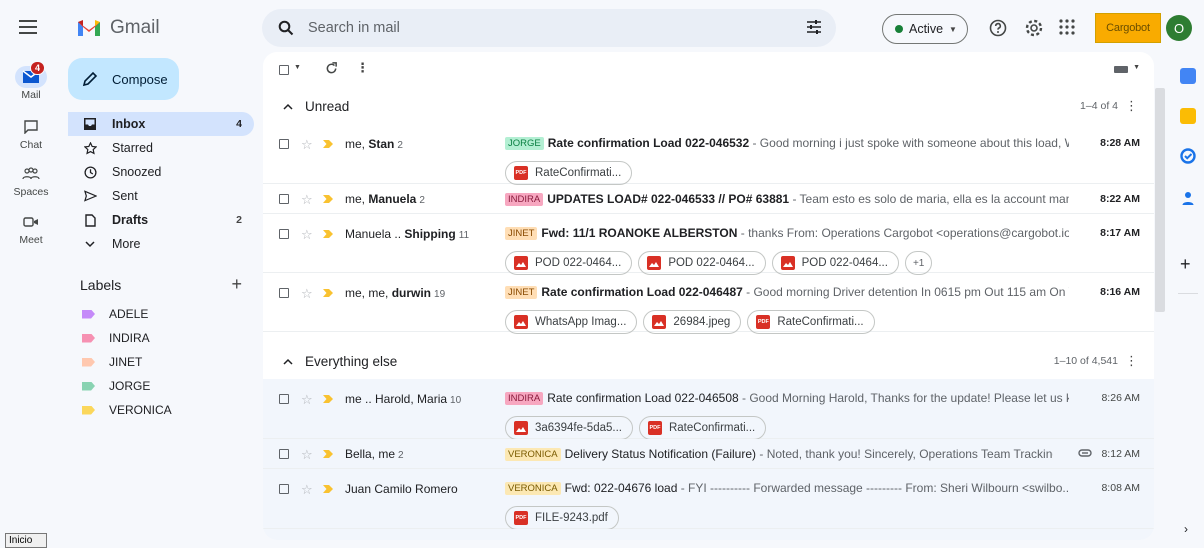  Describe the element at coordinates (31, 133) in the screenshot. I see `rail-chat: Chat` at that location.